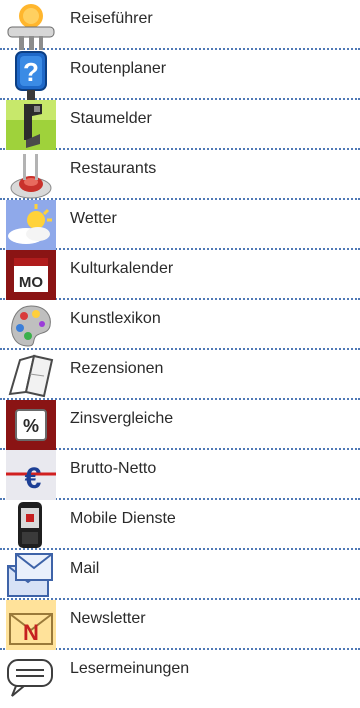 This screenshot has height=708, width=360. I want to click on menu-item-label: Brutto-Netto, so click(113, 468).